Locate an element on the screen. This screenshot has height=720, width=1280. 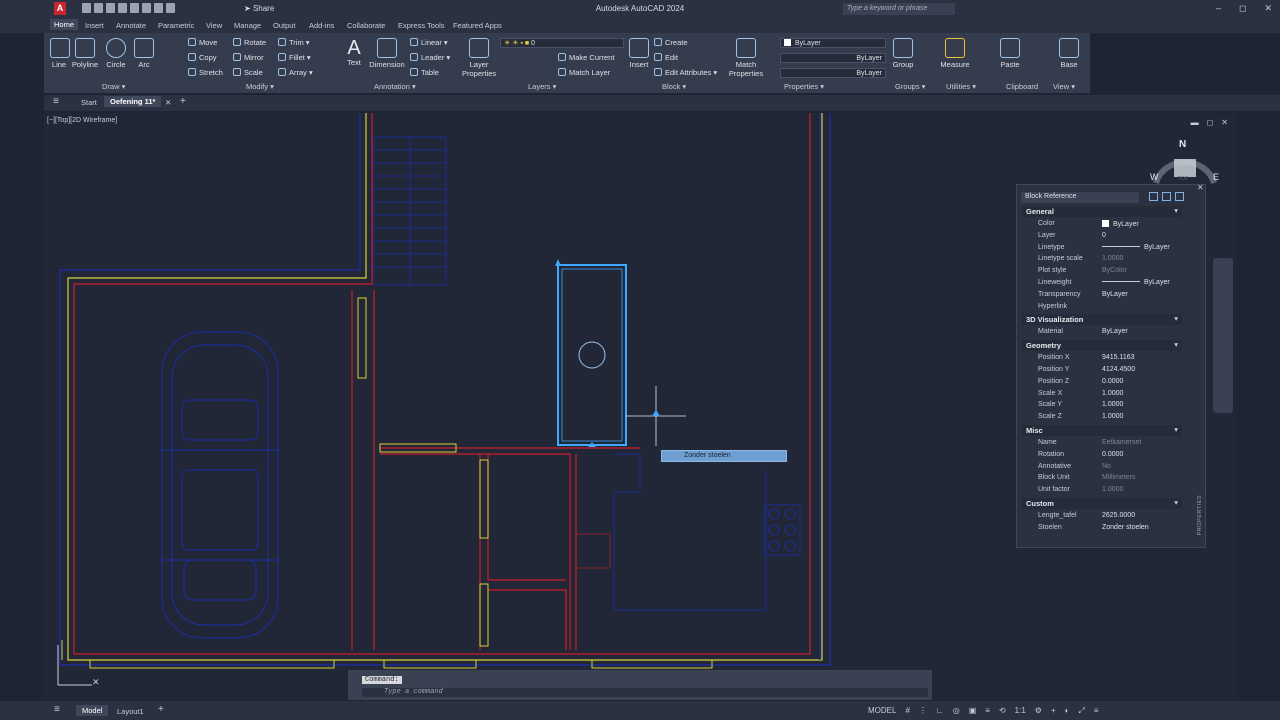
property-row: Scale Z 1.0000 is located at coordinates (1102, 417).